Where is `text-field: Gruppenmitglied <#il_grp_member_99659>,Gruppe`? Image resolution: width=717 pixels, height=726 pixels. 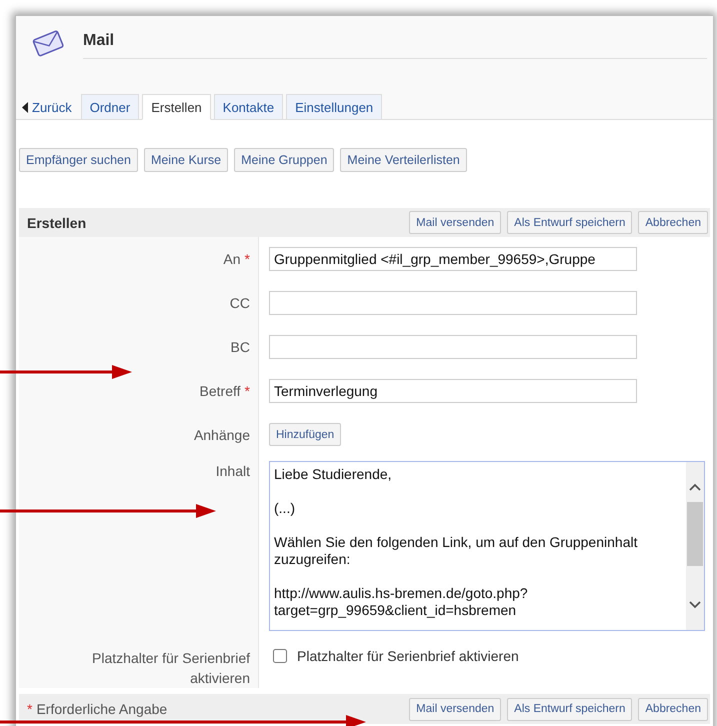
text-field: Gruppenmitglied <#il_grp_member_99659>,Gruppe is located at coordinates (453, 259).